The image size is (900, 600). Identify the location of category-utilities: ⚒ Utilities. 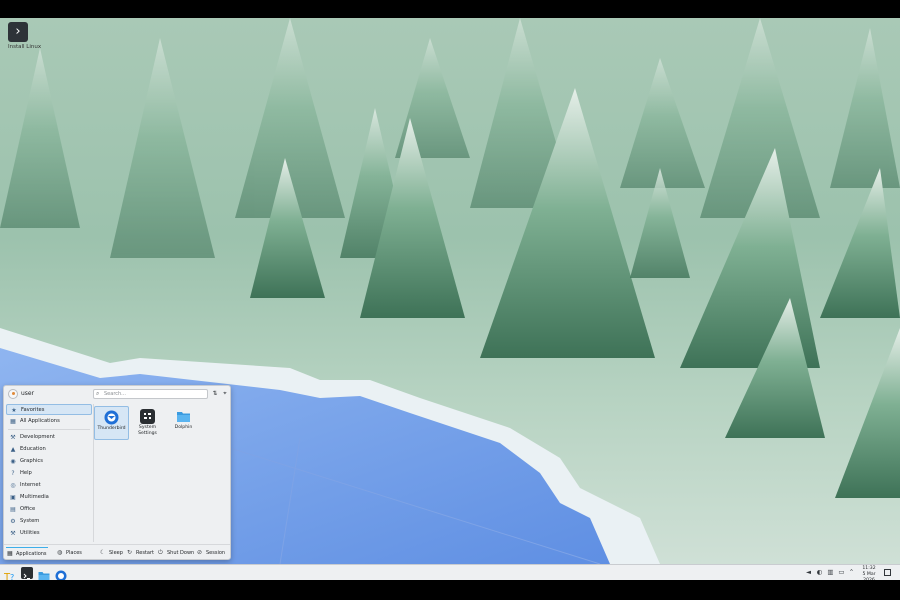
(49, 533).